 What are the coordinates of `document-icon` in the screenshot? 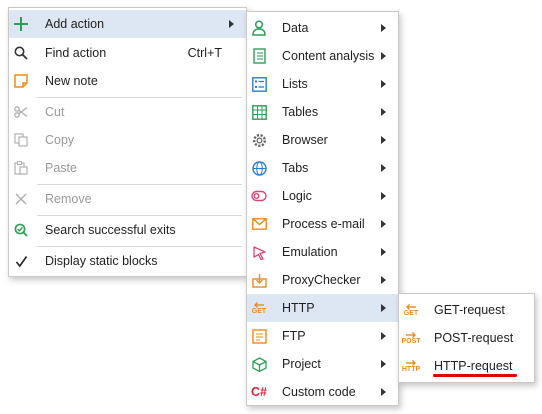 It's located at (259, 56).